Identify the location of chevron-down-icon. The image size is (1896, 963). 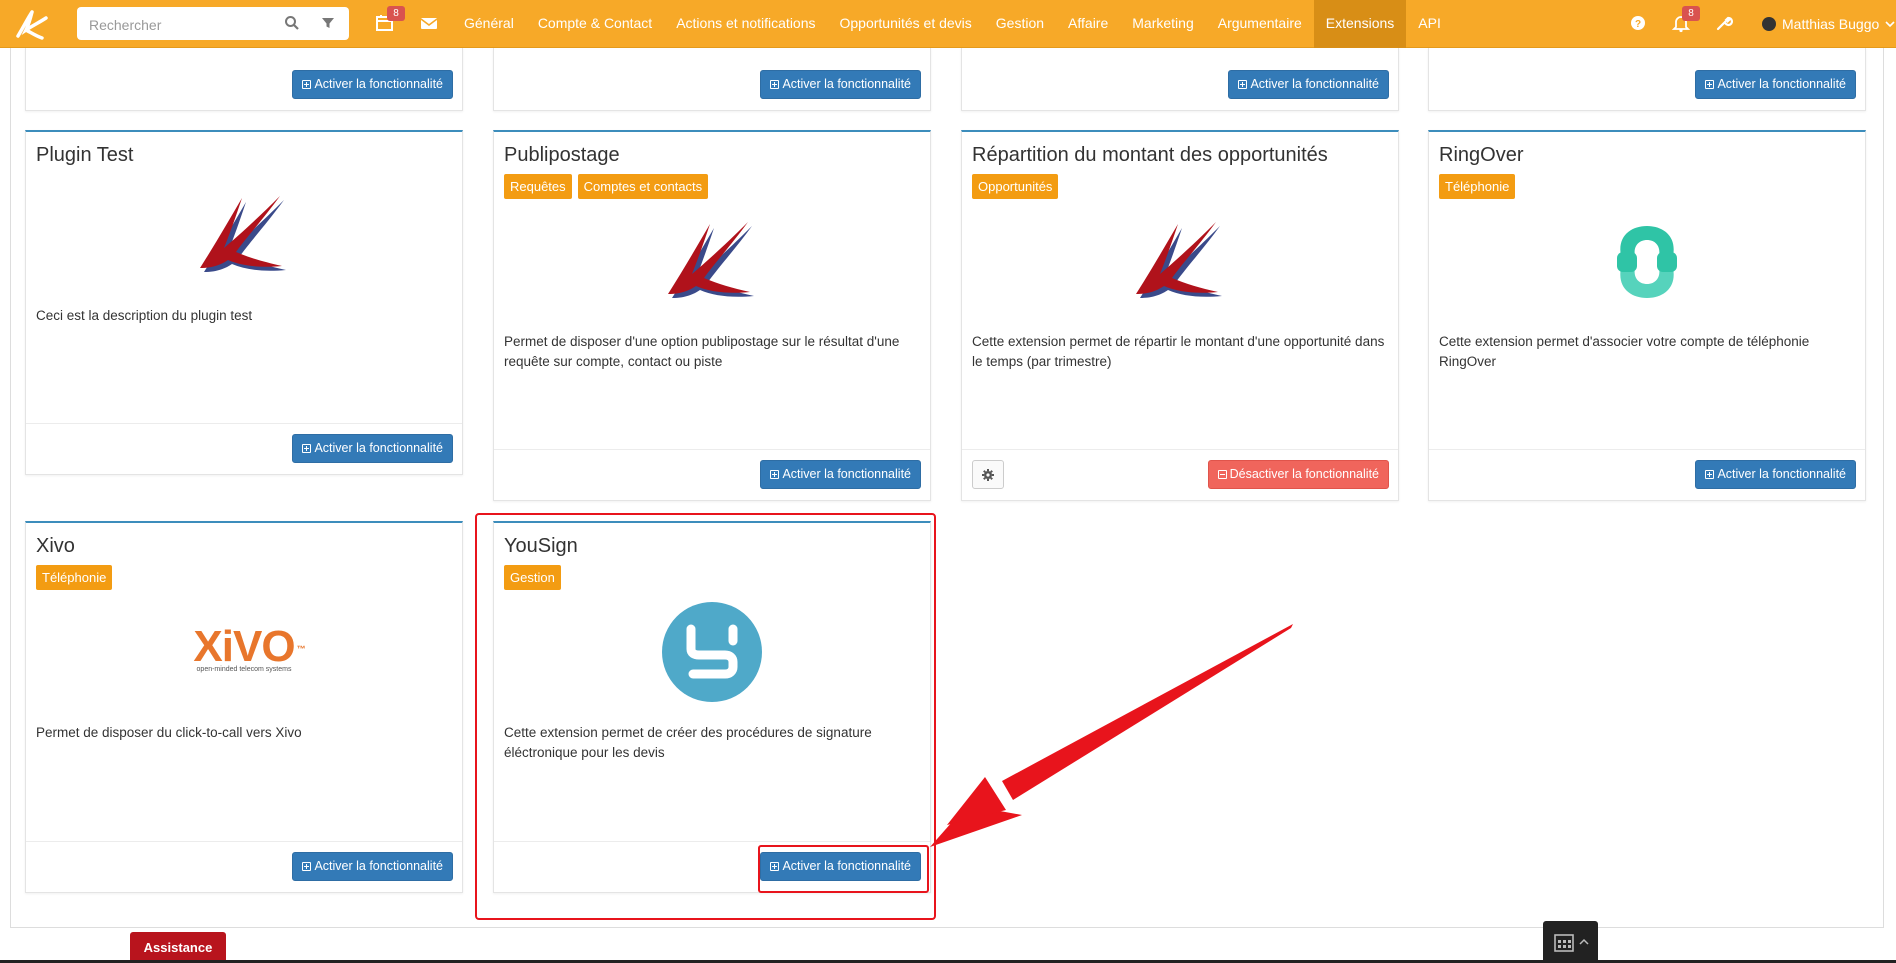
(1890, 24).